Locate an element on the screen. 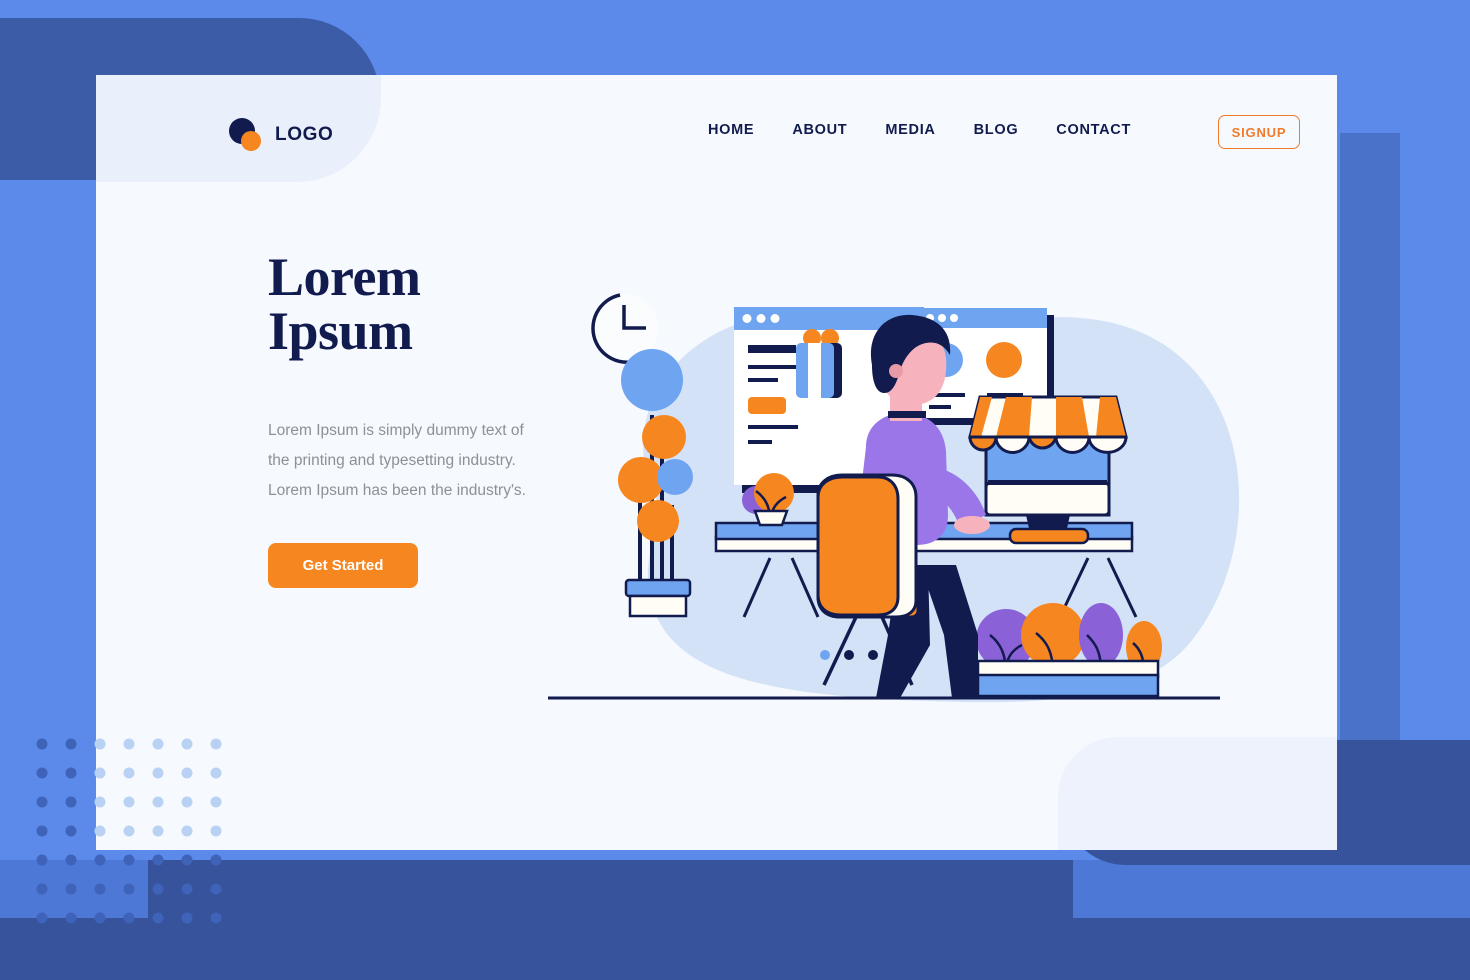 This screenshot has width=1470, height=980. get-started-button: Get Started is located at coordinates (343, 566).